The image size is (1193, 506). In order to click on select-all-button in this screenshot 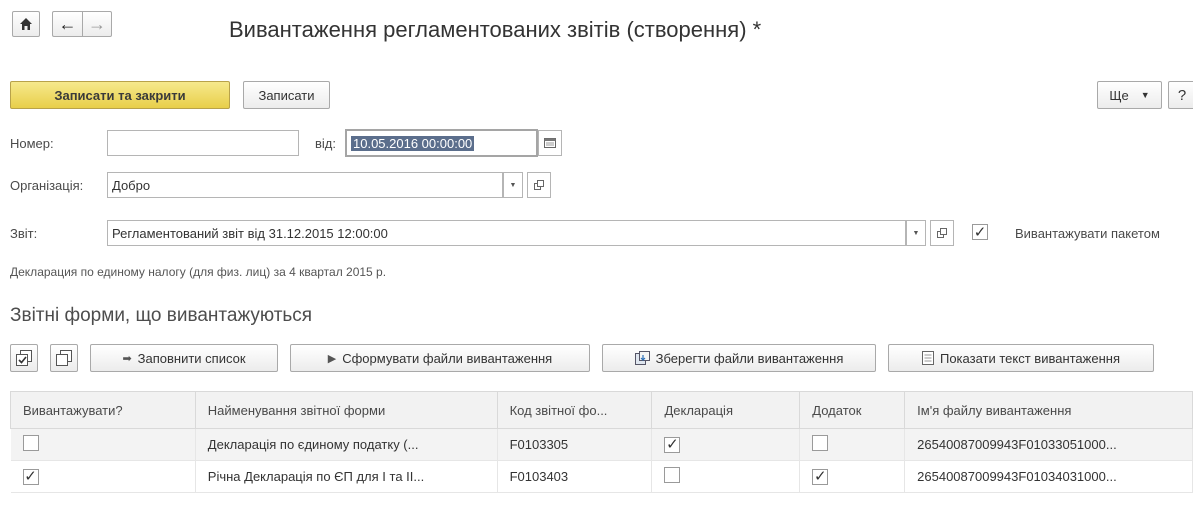, I will do `click(24, 358)`.